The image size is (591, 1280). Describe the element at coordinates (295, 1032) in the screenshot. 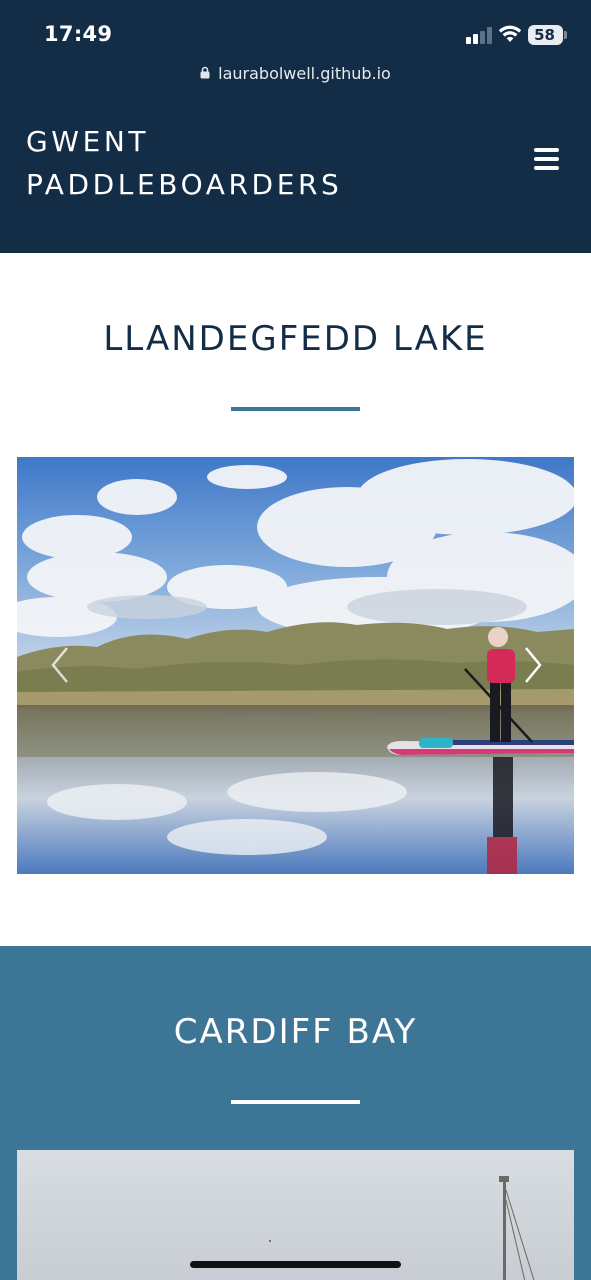

I see `section-title: CARDIFF BAY` at that location.